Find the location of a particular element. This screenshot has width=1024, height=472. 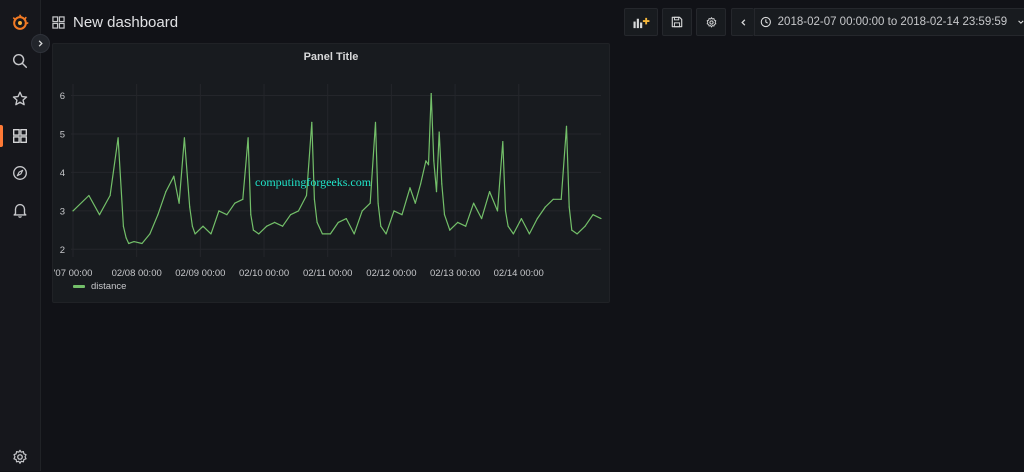

configuration-nav is located at coordinates (20, 457).